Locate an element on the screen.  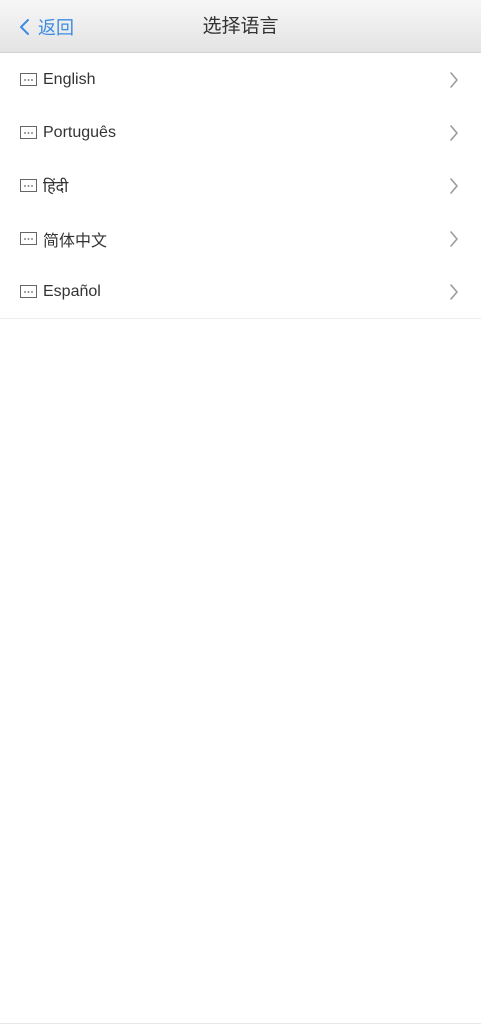
language-item-spanish: Español is located at coordinates (240, 291).